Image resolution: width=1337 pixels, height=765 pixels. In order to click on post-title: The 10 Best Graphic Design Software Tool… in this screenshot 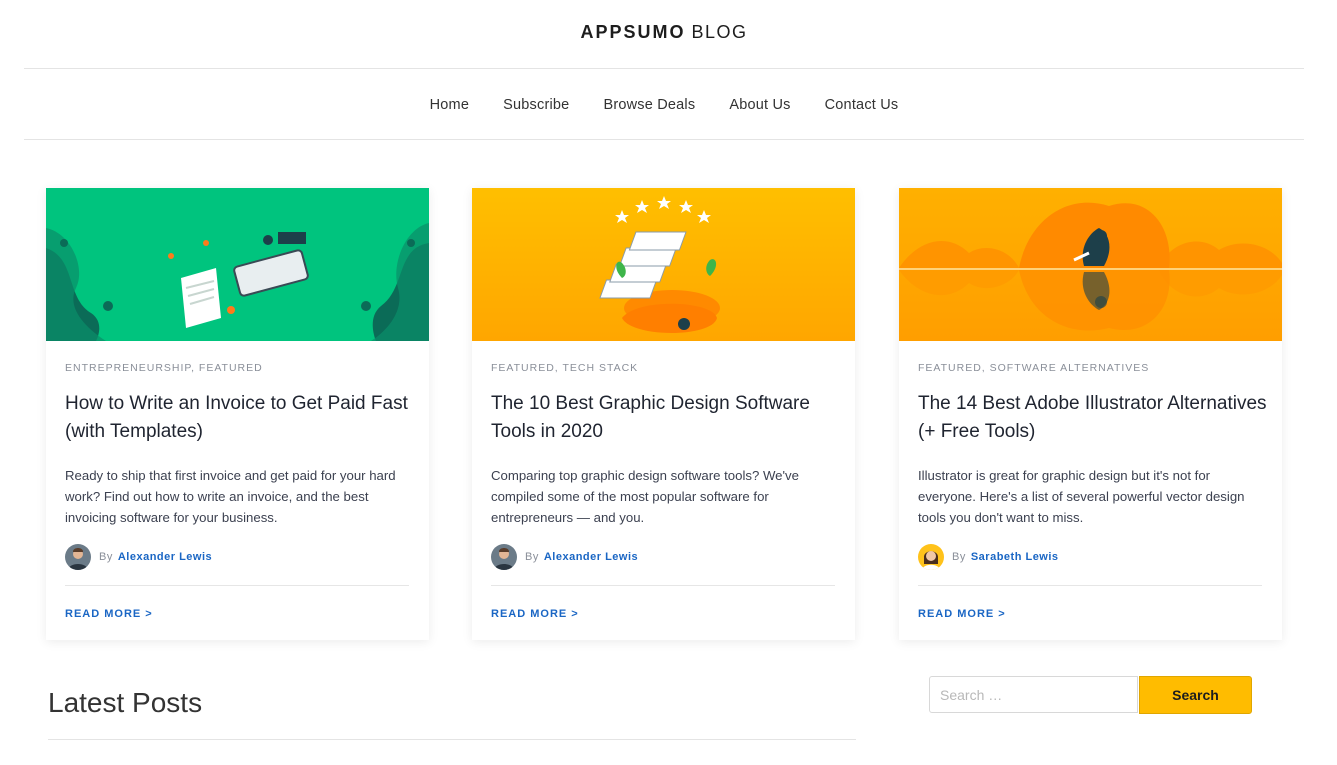, I will do `click(666, 418)`.